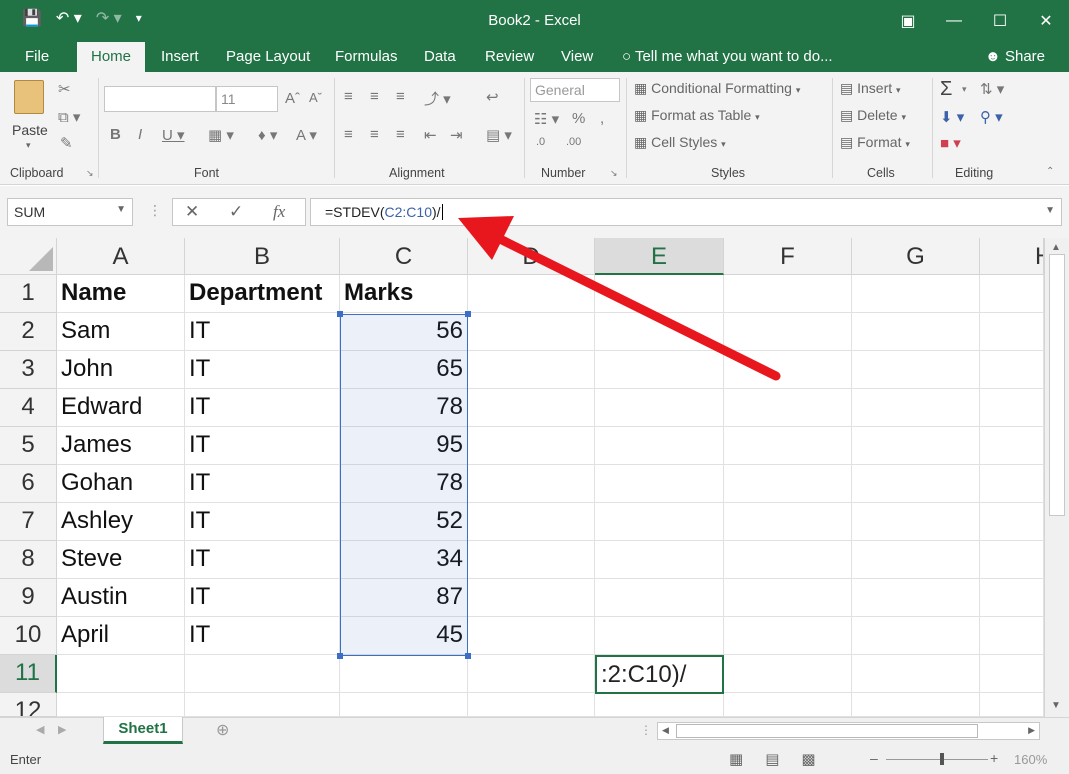  I want to click on tab-page-layout: Page Layout, so click(268, 56).